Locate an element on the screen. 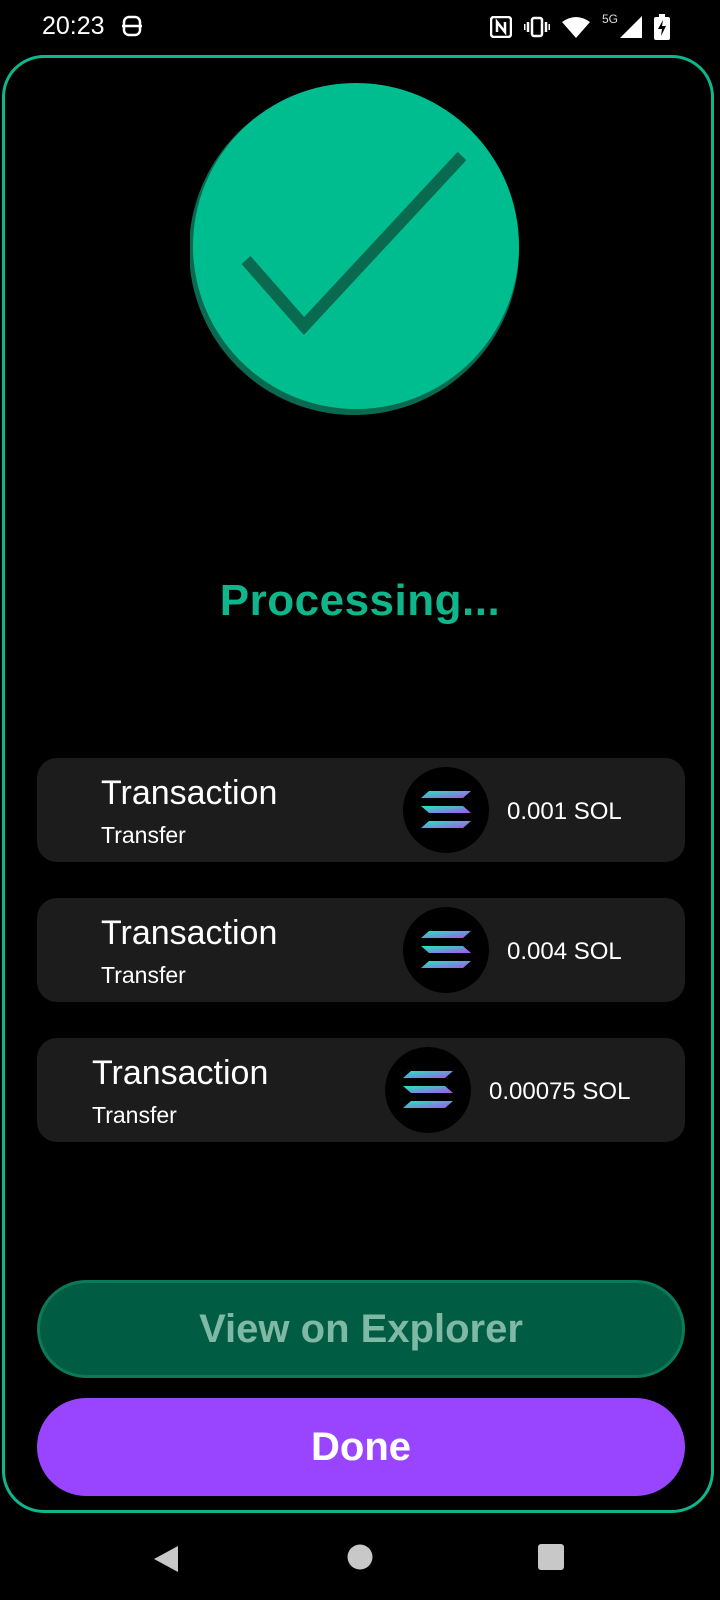 This screenshot has height=1600, width=720. nfc-icon is located at coordinates (500, 27).